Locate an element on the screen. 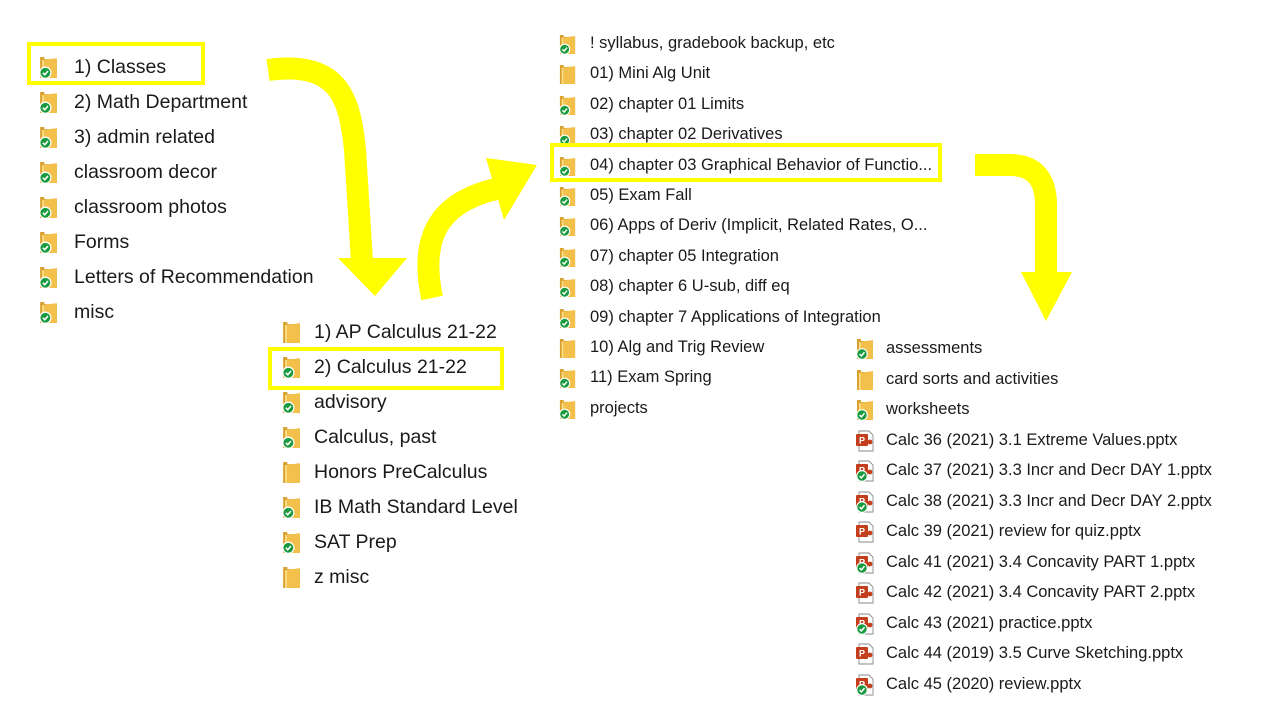  file-item-calc-36-2021-3-1-extreme-values-pptx: P Calc 36 (2021) 3.1 Extreme Values.pptx is located at coordinates (1045, 441).